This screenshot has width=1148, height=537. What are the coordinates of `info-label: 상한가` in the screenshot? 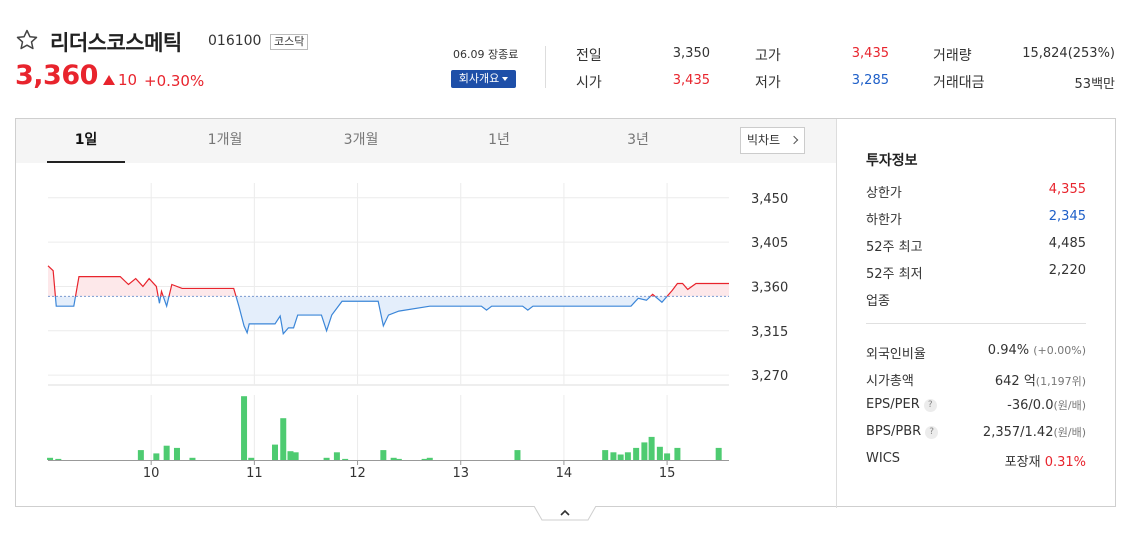 It's located at (884, 193).